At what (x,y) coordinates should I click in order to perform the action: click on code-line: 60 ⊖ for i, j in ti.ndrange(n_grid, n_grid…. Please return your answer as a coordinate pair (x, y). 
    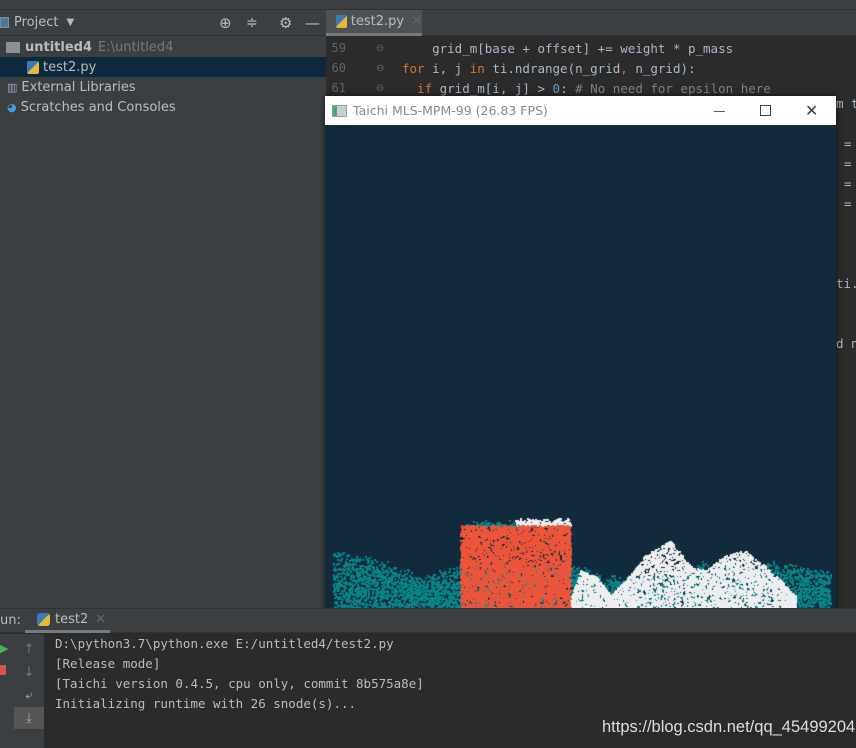
    Looking at the image, I should click on (591, 68).